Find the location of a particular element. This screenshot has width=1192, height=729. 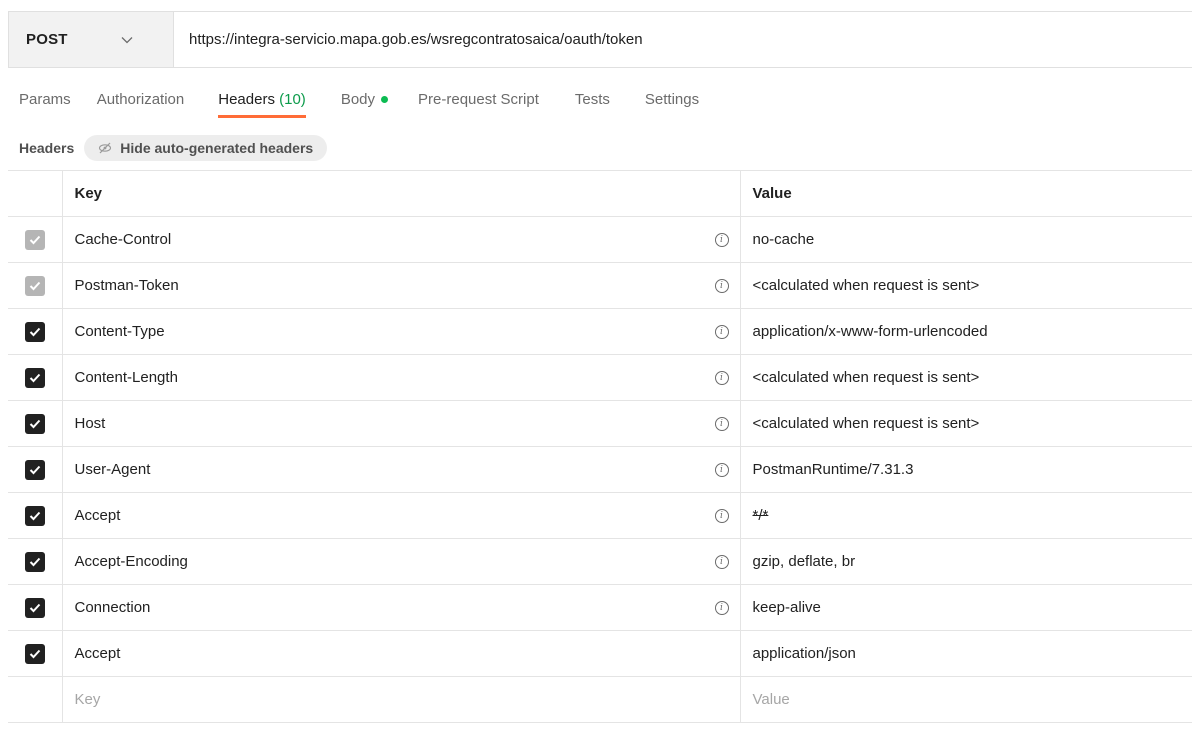

table-row: Host i <calculated when request is sent> is located at coordinates (600, 423).